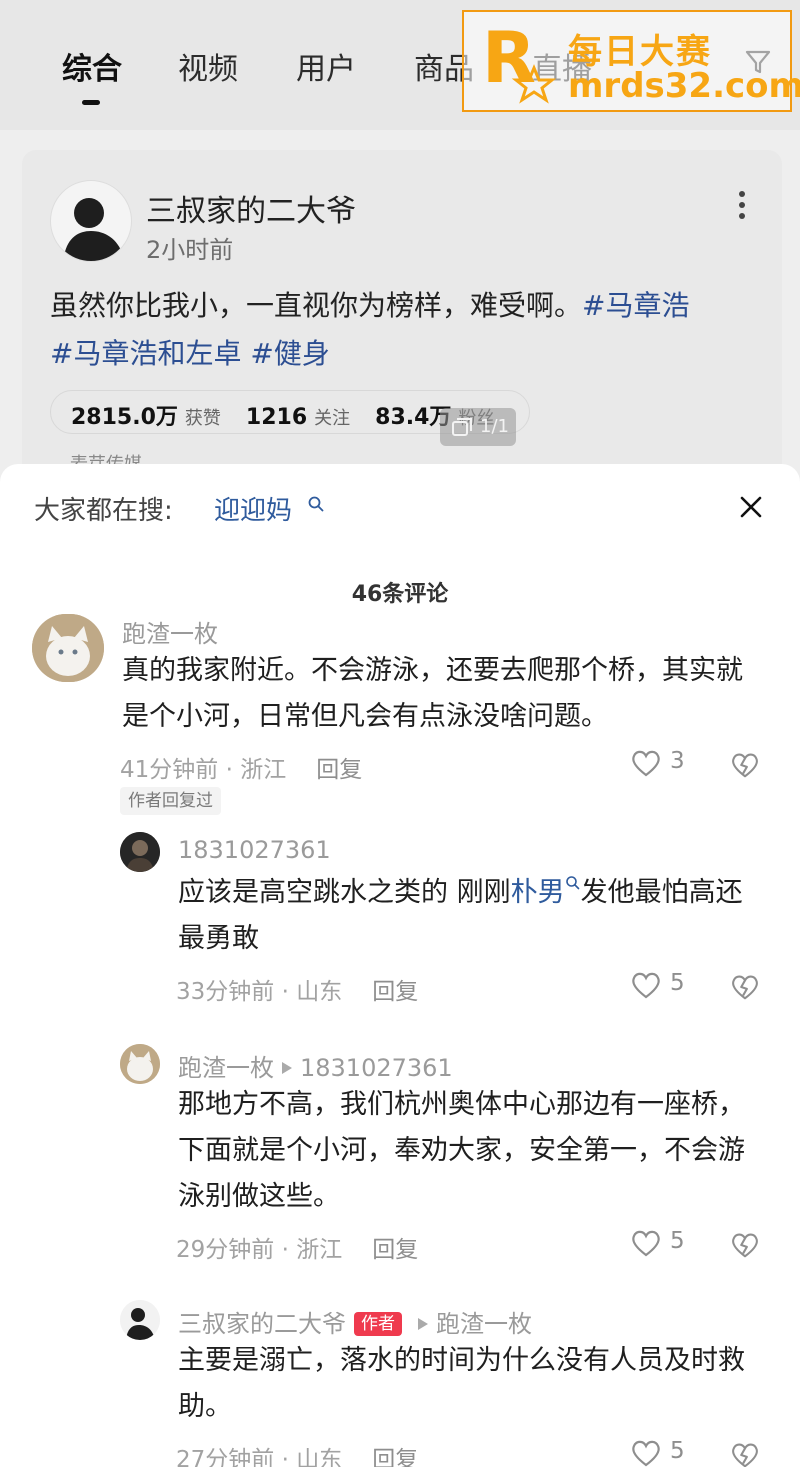 This screenshot has width=800, height=1467. I want to click on comment-text: 主要是溺亡，落水的时间为什么没有人员及时救助。, so click(461, 1383).